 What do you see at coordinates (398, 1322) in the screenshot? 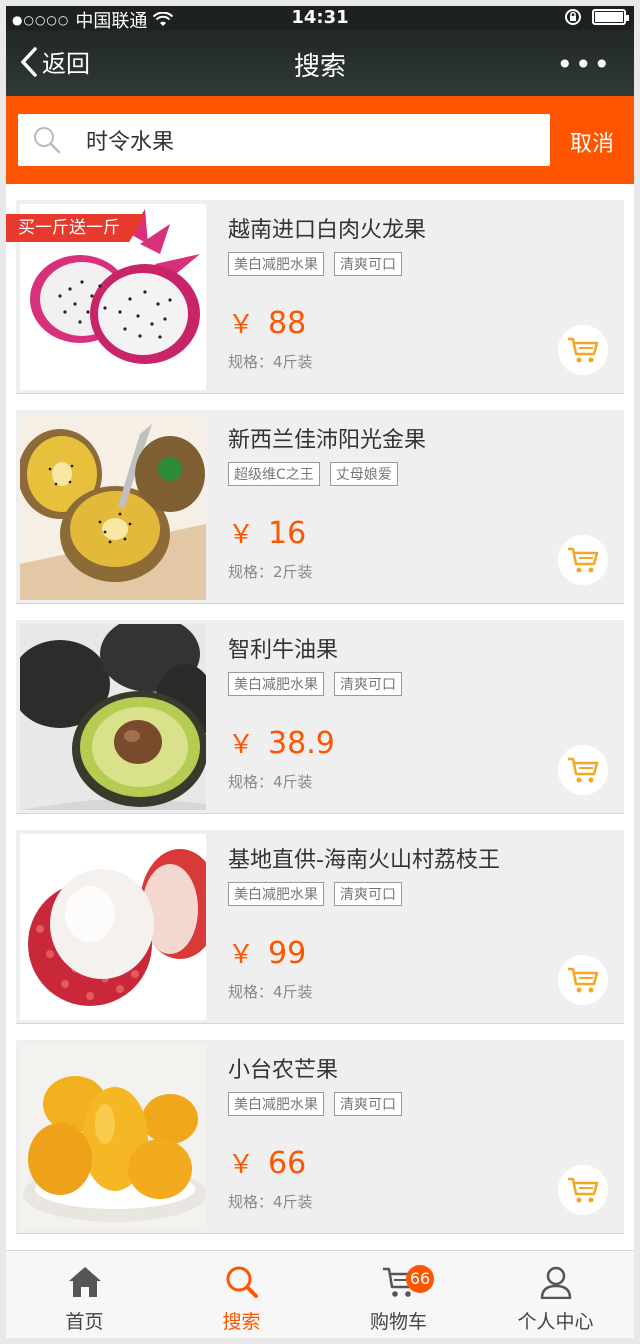
I see `tab-label: 购物车` at bounding box center [398, 1322].